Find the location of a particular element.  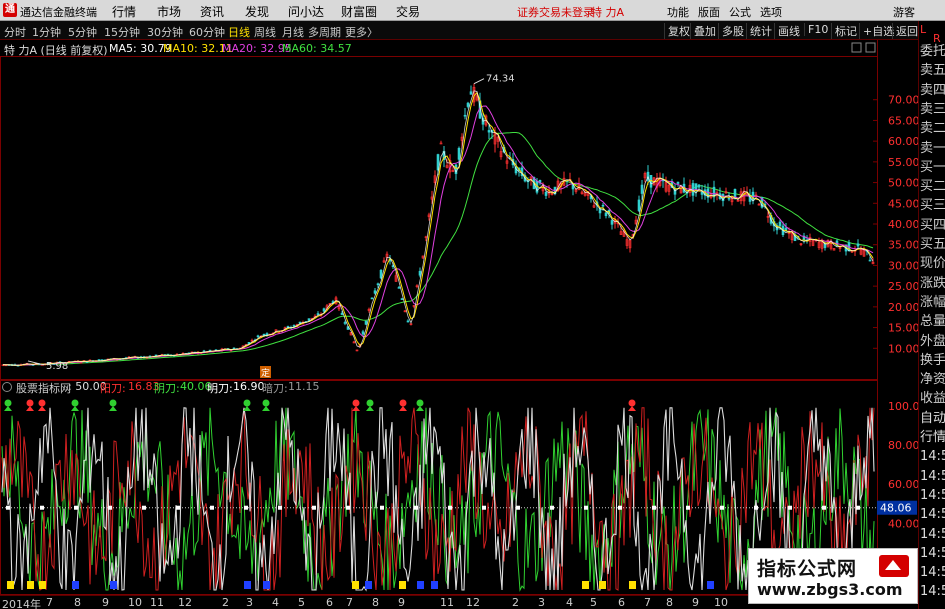

ming-label: 明刀: is located at coordinates (220, 388).